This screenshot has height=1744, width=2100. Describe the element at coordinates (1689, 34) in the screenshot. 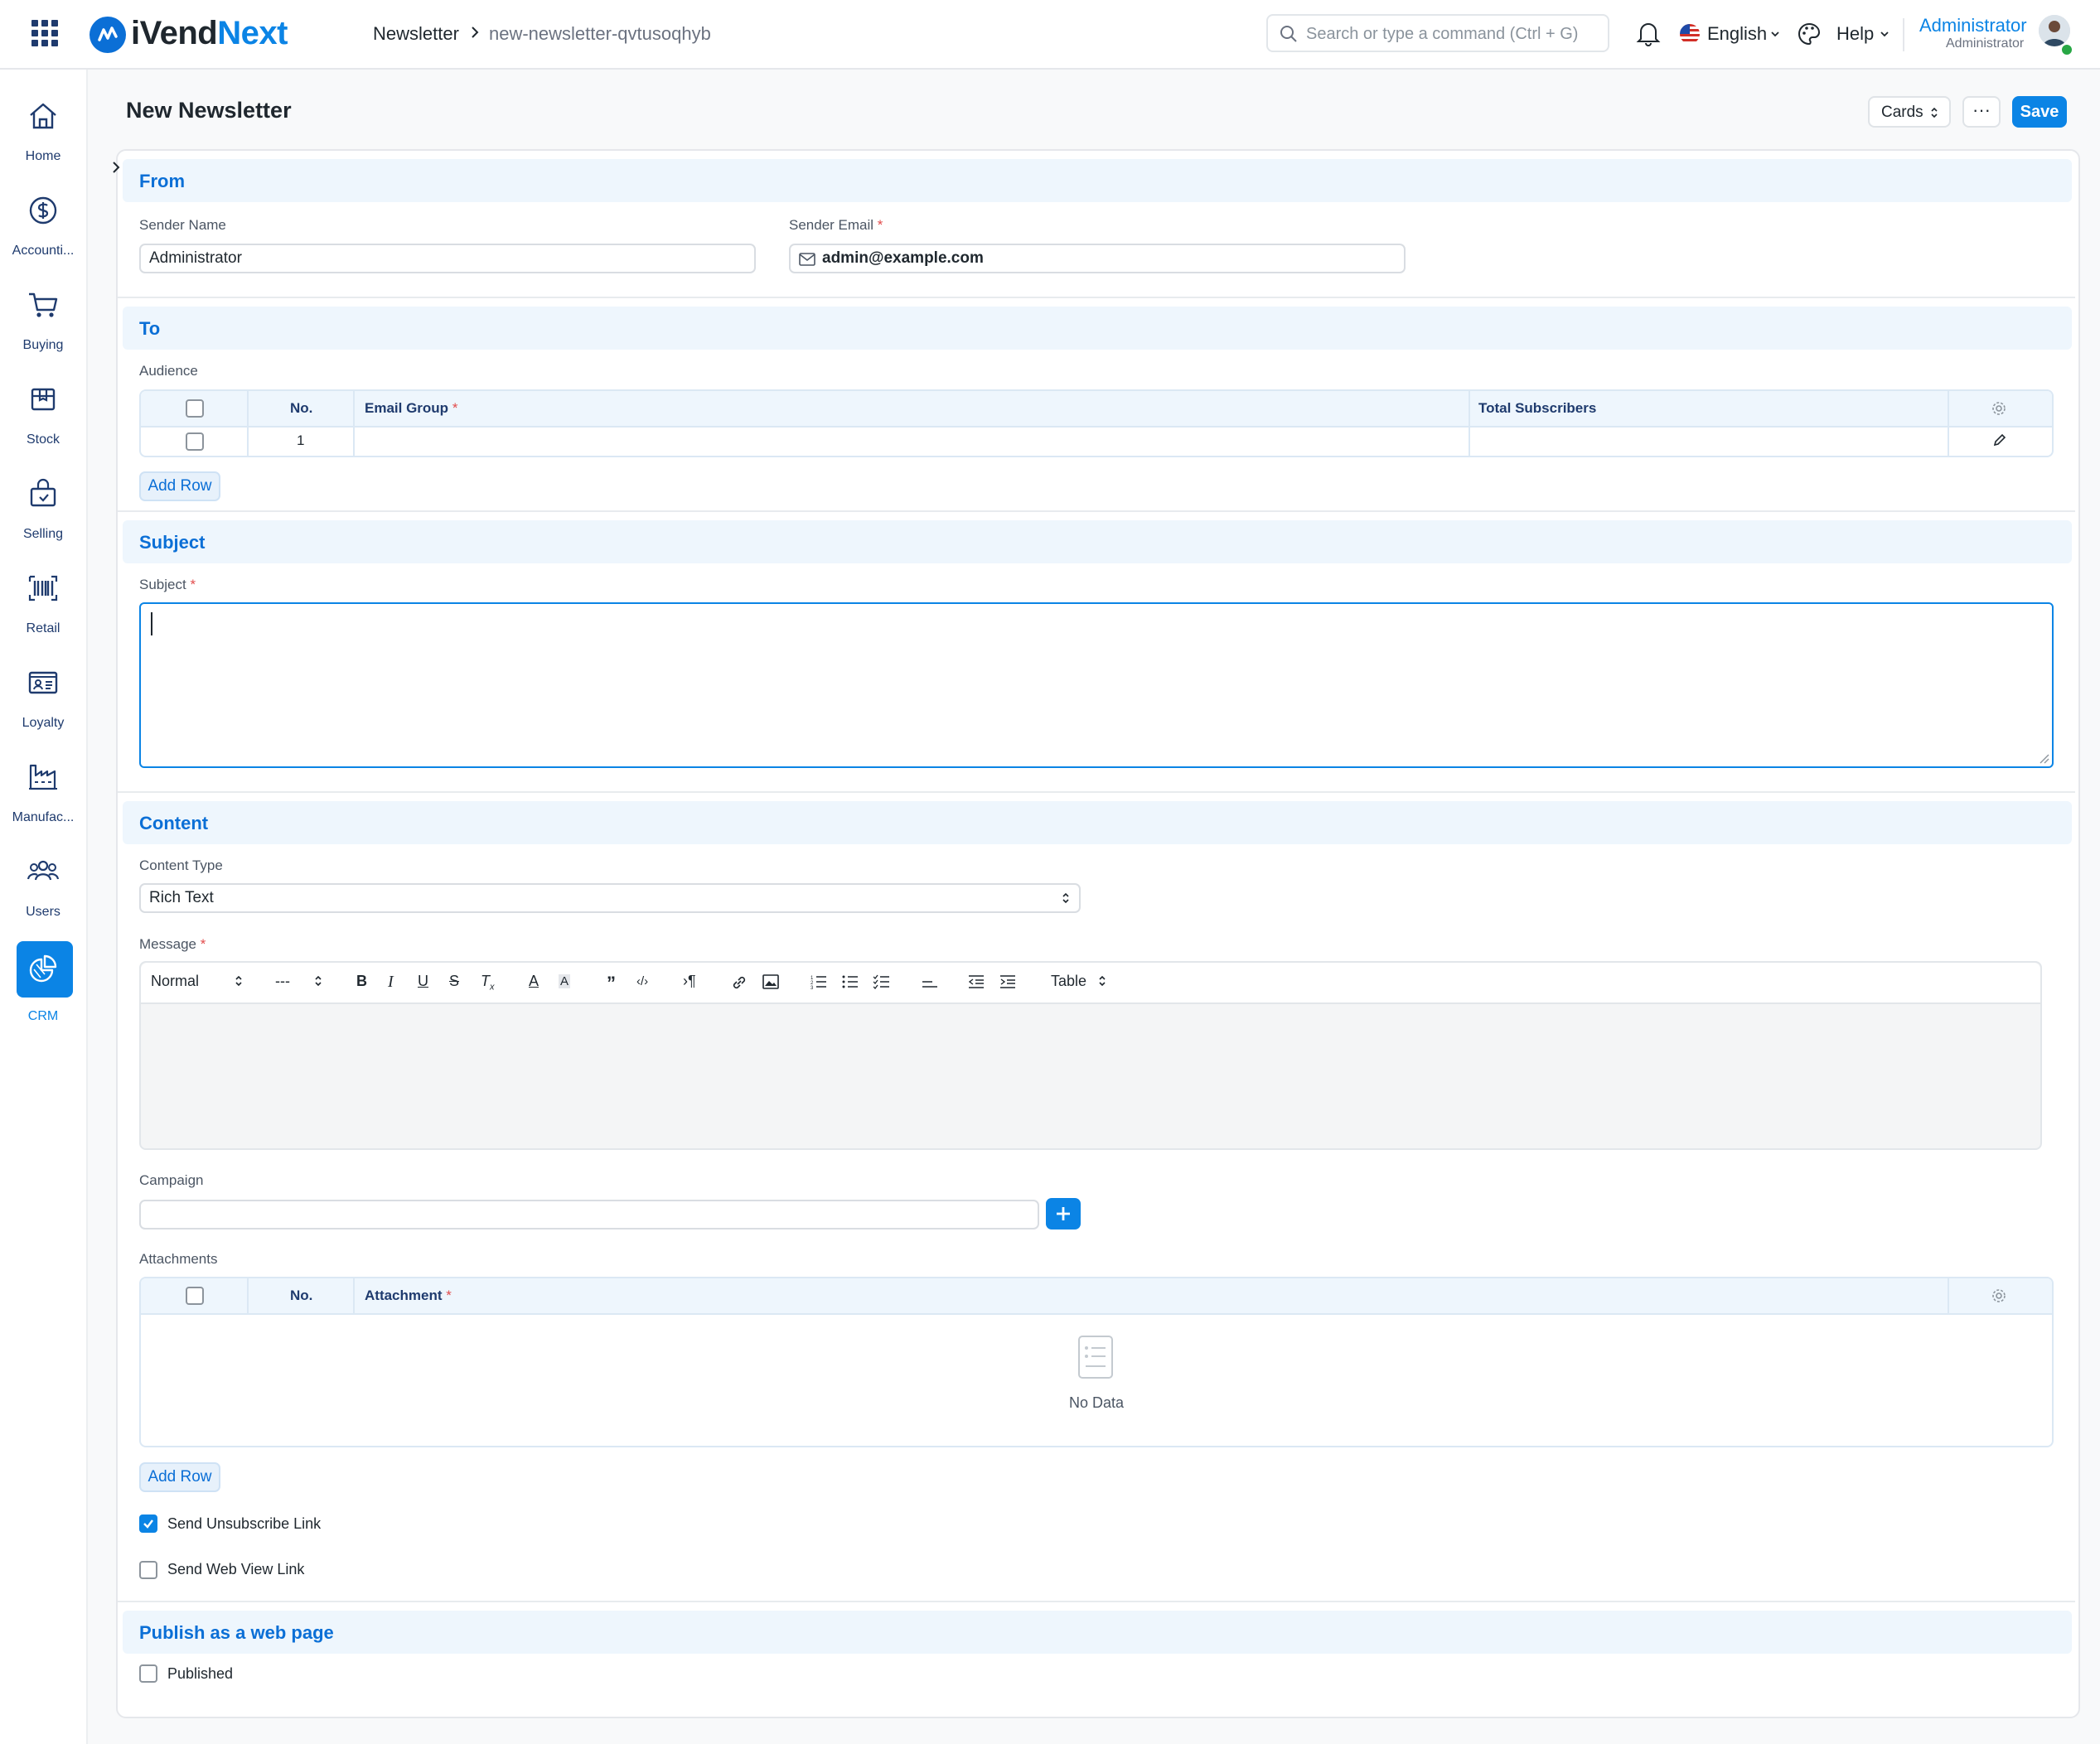

I see `us-flag-icon` at that location.